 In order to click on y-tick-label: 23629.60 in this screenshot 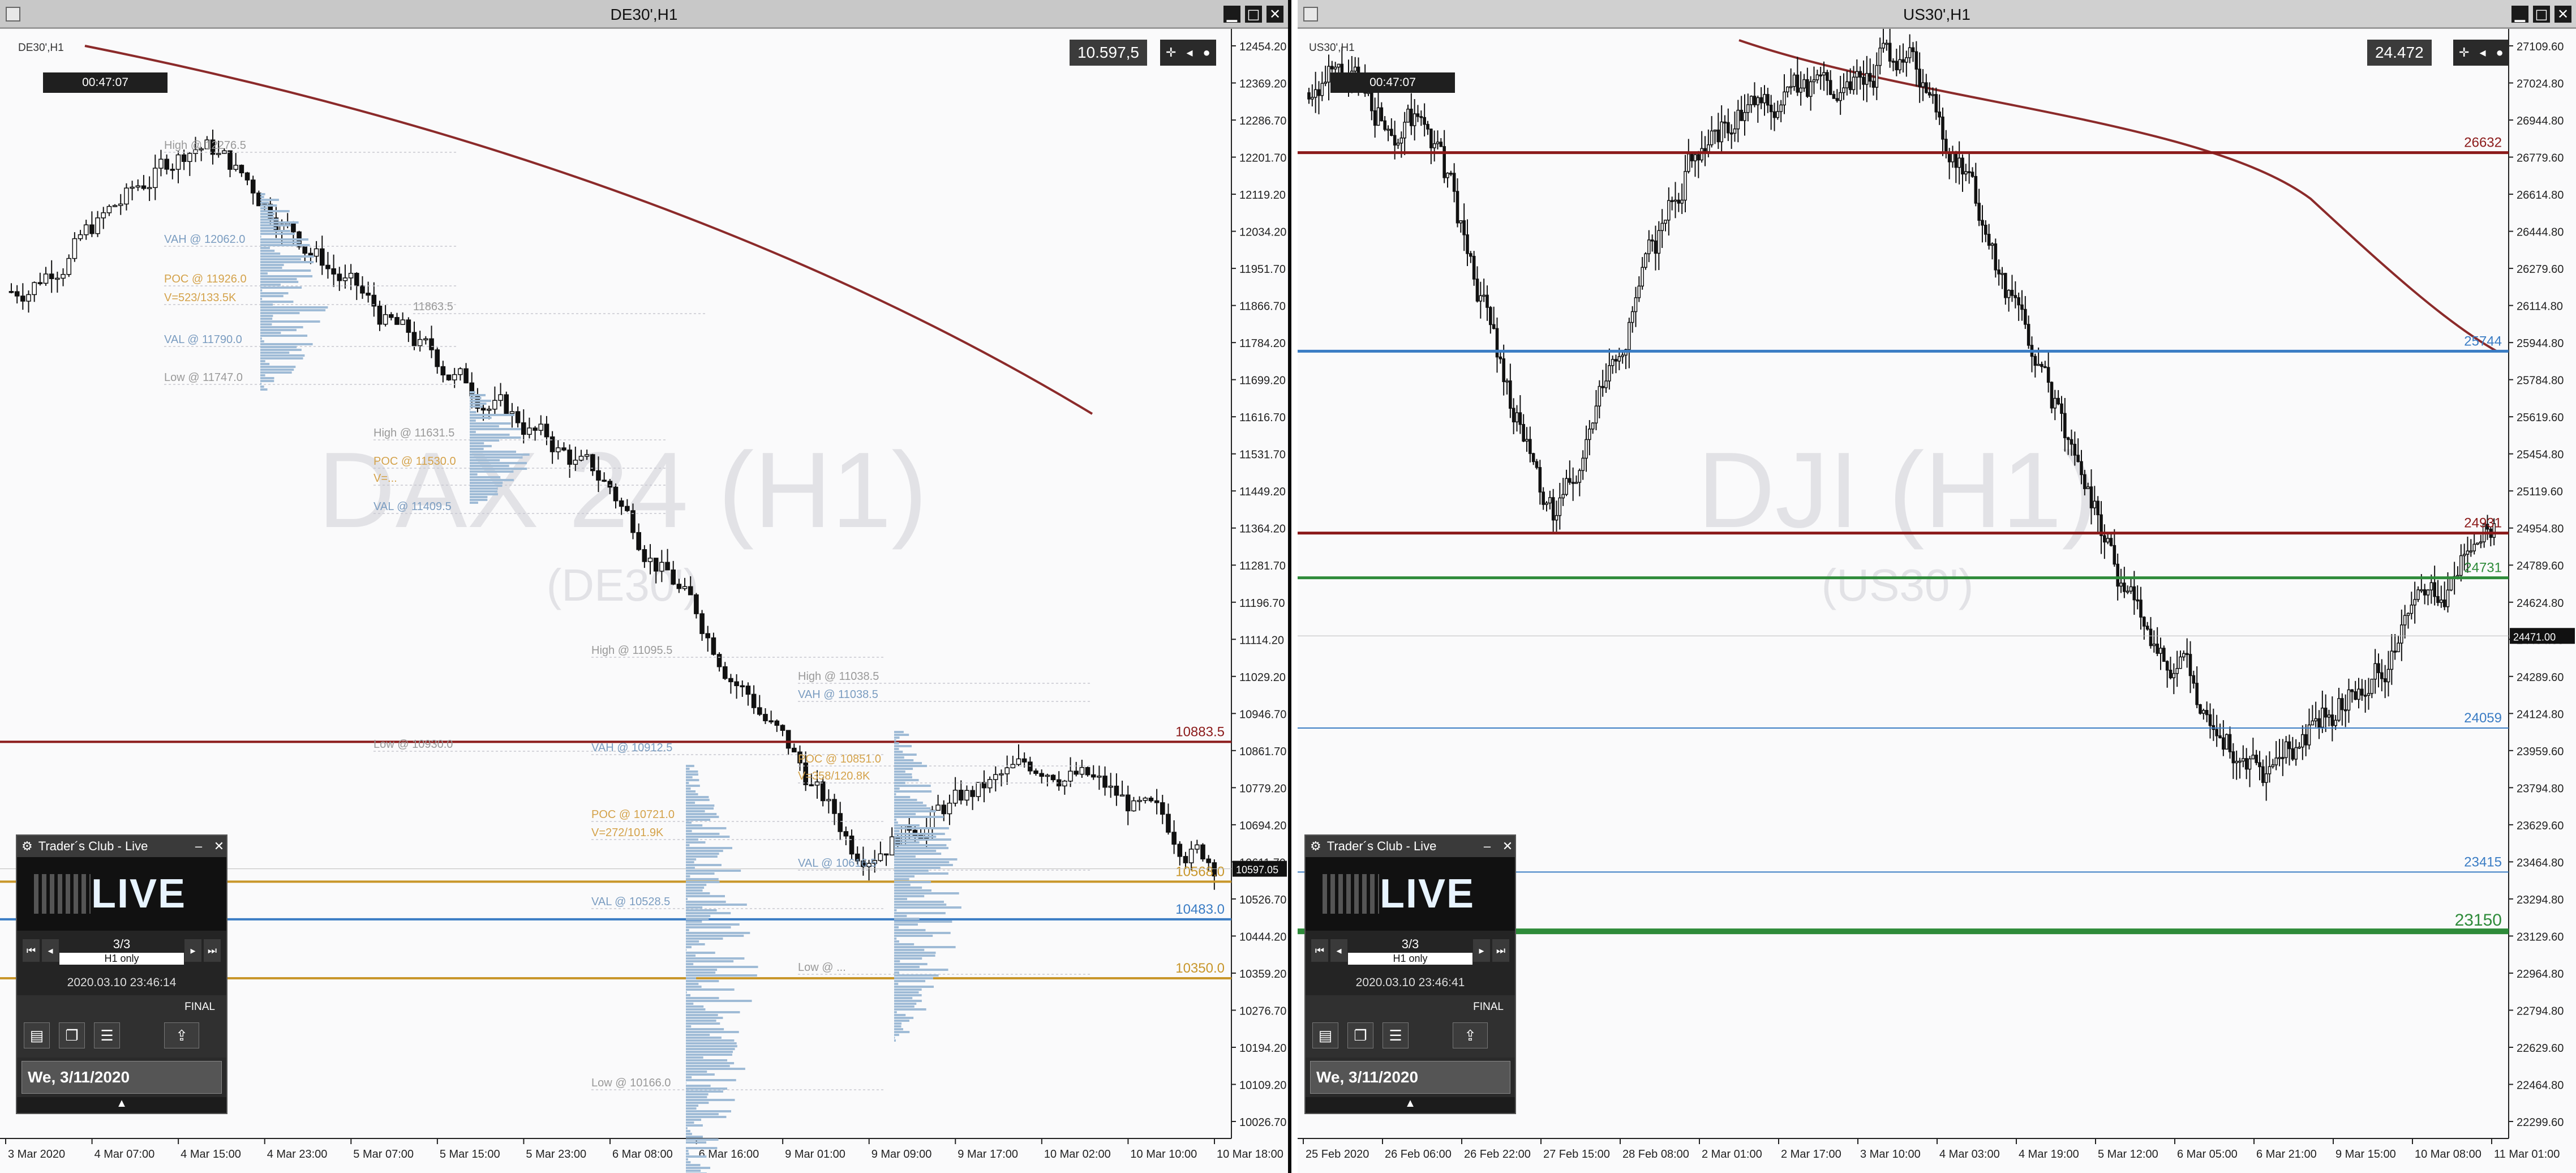, I will do `click(2540, 826)`.